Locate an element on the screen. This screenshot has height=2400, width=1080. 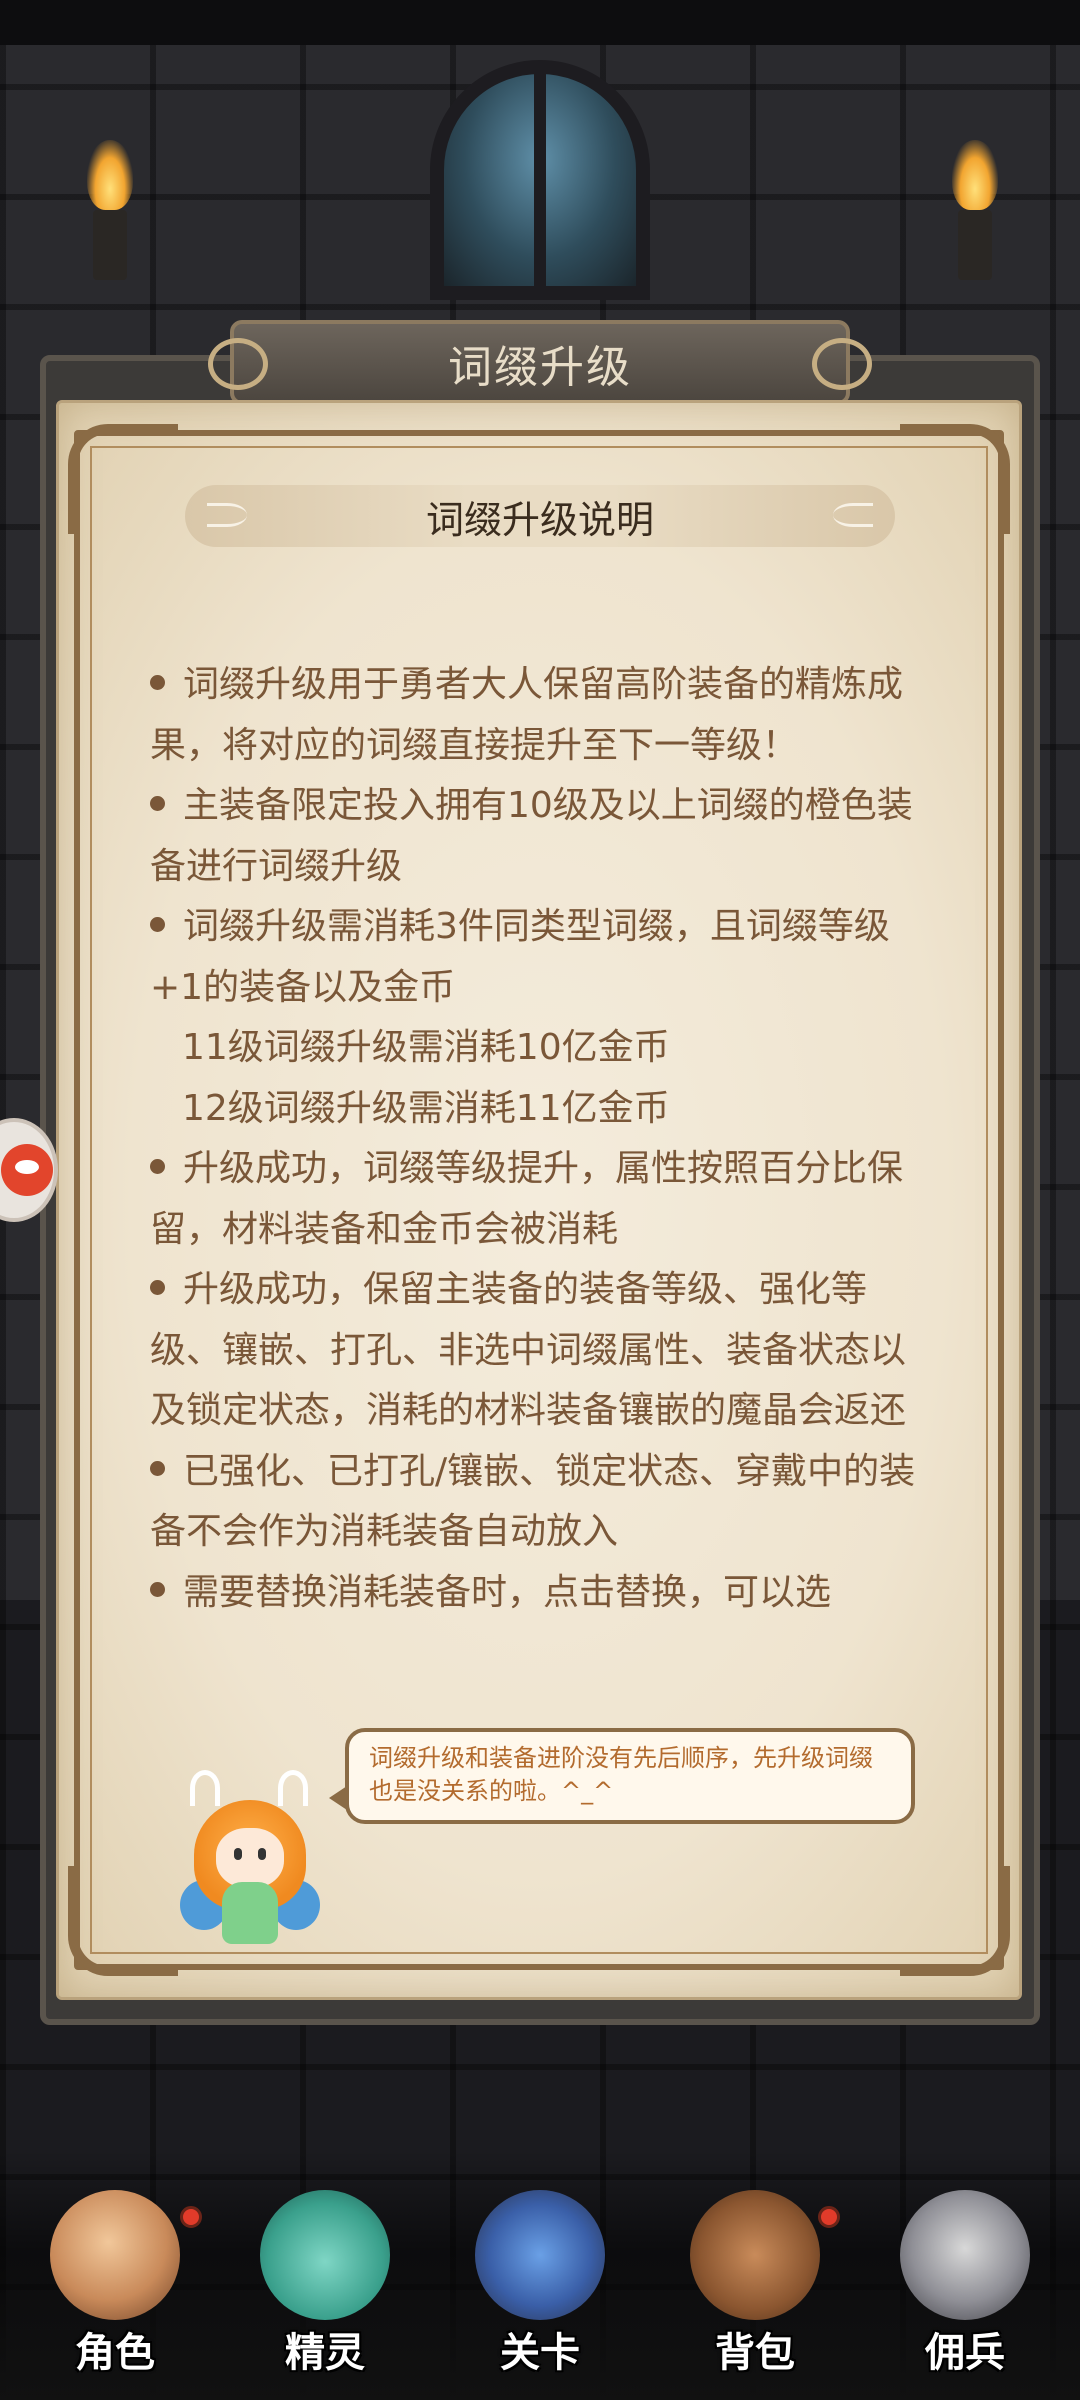
torch-left is located at coordinates (110, 210).